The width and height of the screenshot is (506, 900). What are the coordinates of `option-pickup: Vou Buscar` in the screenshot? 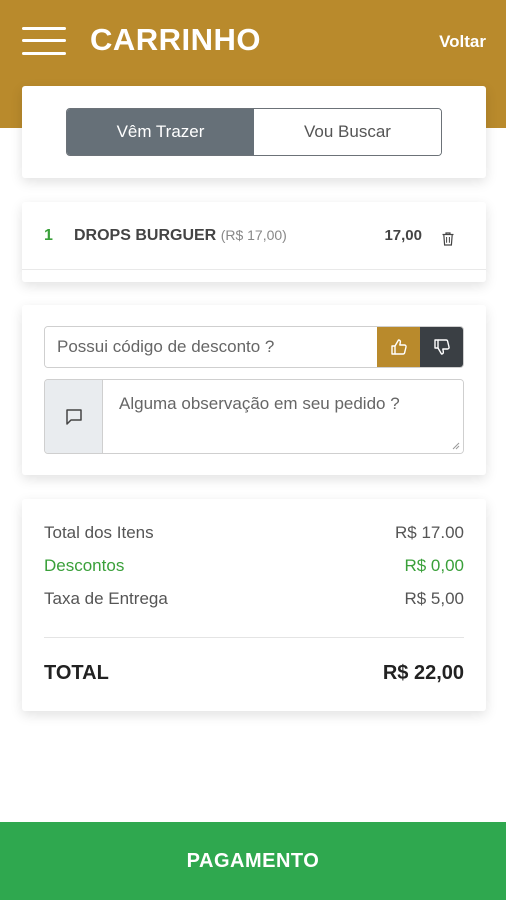 It's located at (347, 132).